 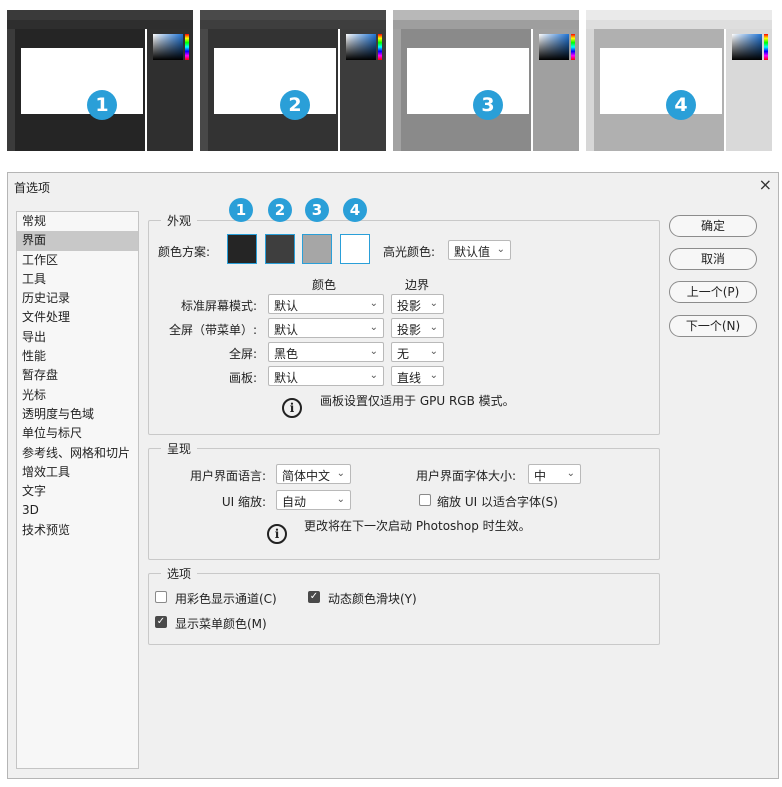 I want to click on full-screen-label: 全屏:, so click(x=242, y=354).